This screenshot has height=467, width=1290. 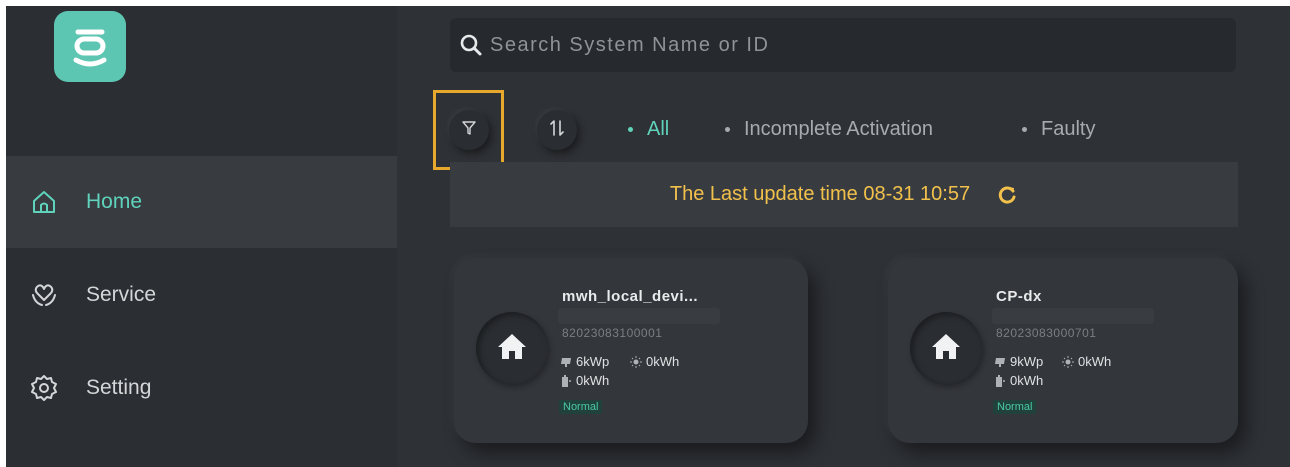 What do you see at coordinates (612, 333) in the screenshot?
I see `system-id: 82023083100001` at bounding box center [612, 333].